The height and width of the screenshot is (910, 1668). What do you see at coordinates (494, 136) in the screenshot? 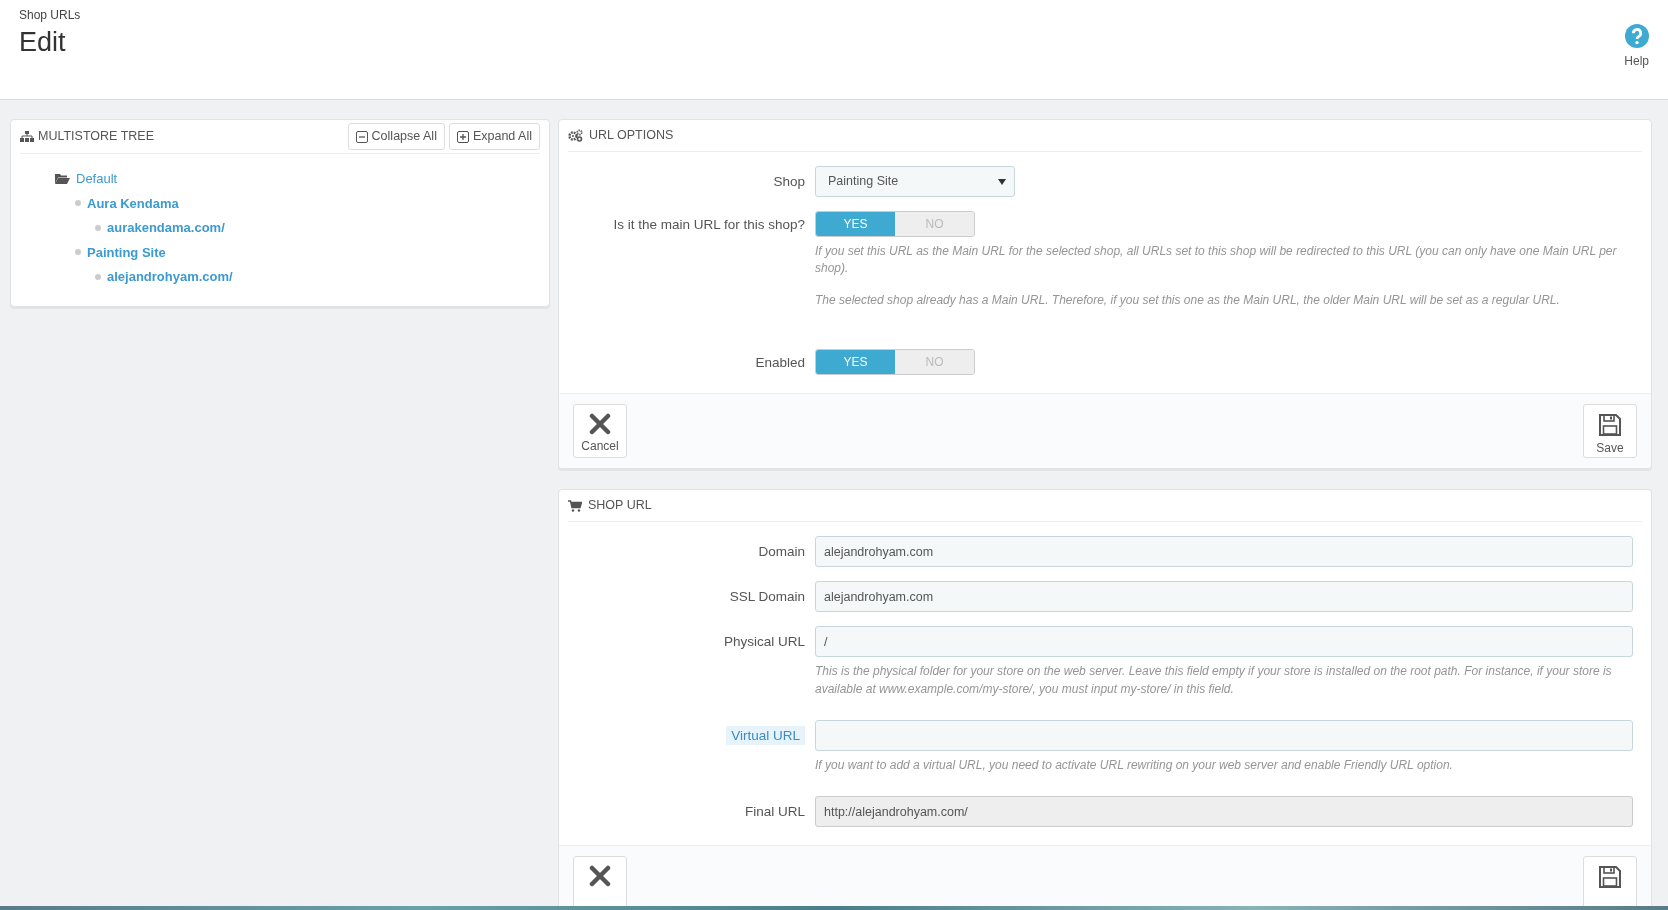
I see `expand-all-button: Expand All` at bounding box center [494, 136].